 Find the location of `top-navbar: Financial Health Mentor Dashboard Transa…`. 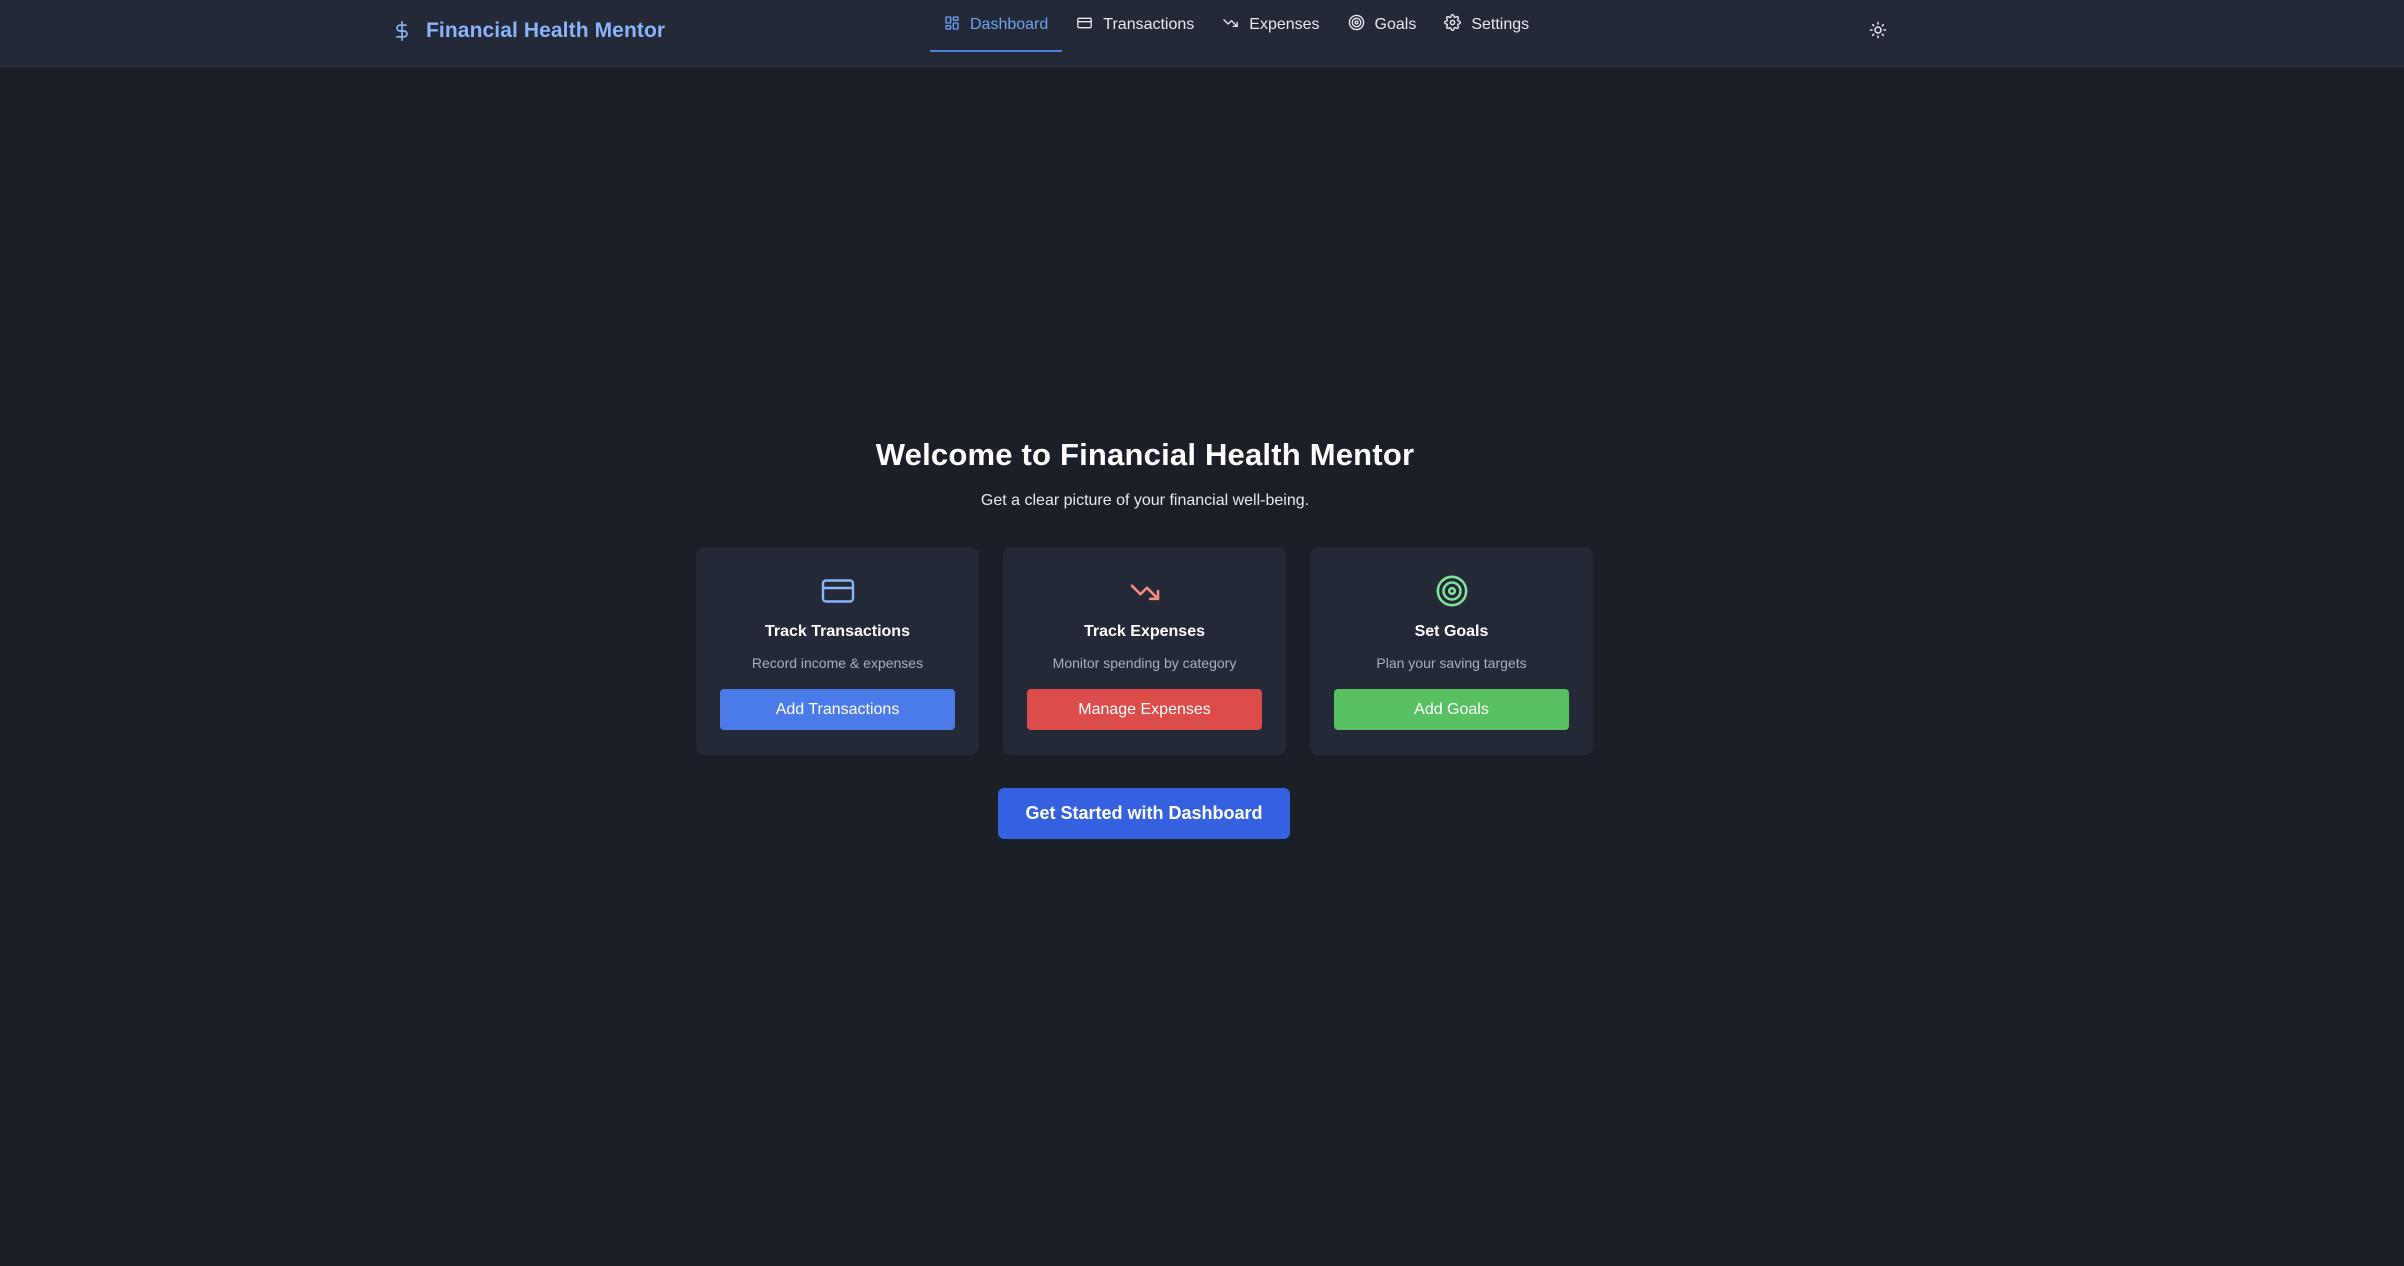

top-navbar: Financial Health Mentor Dashboard Transa… is located at coordinates (1202, 33).